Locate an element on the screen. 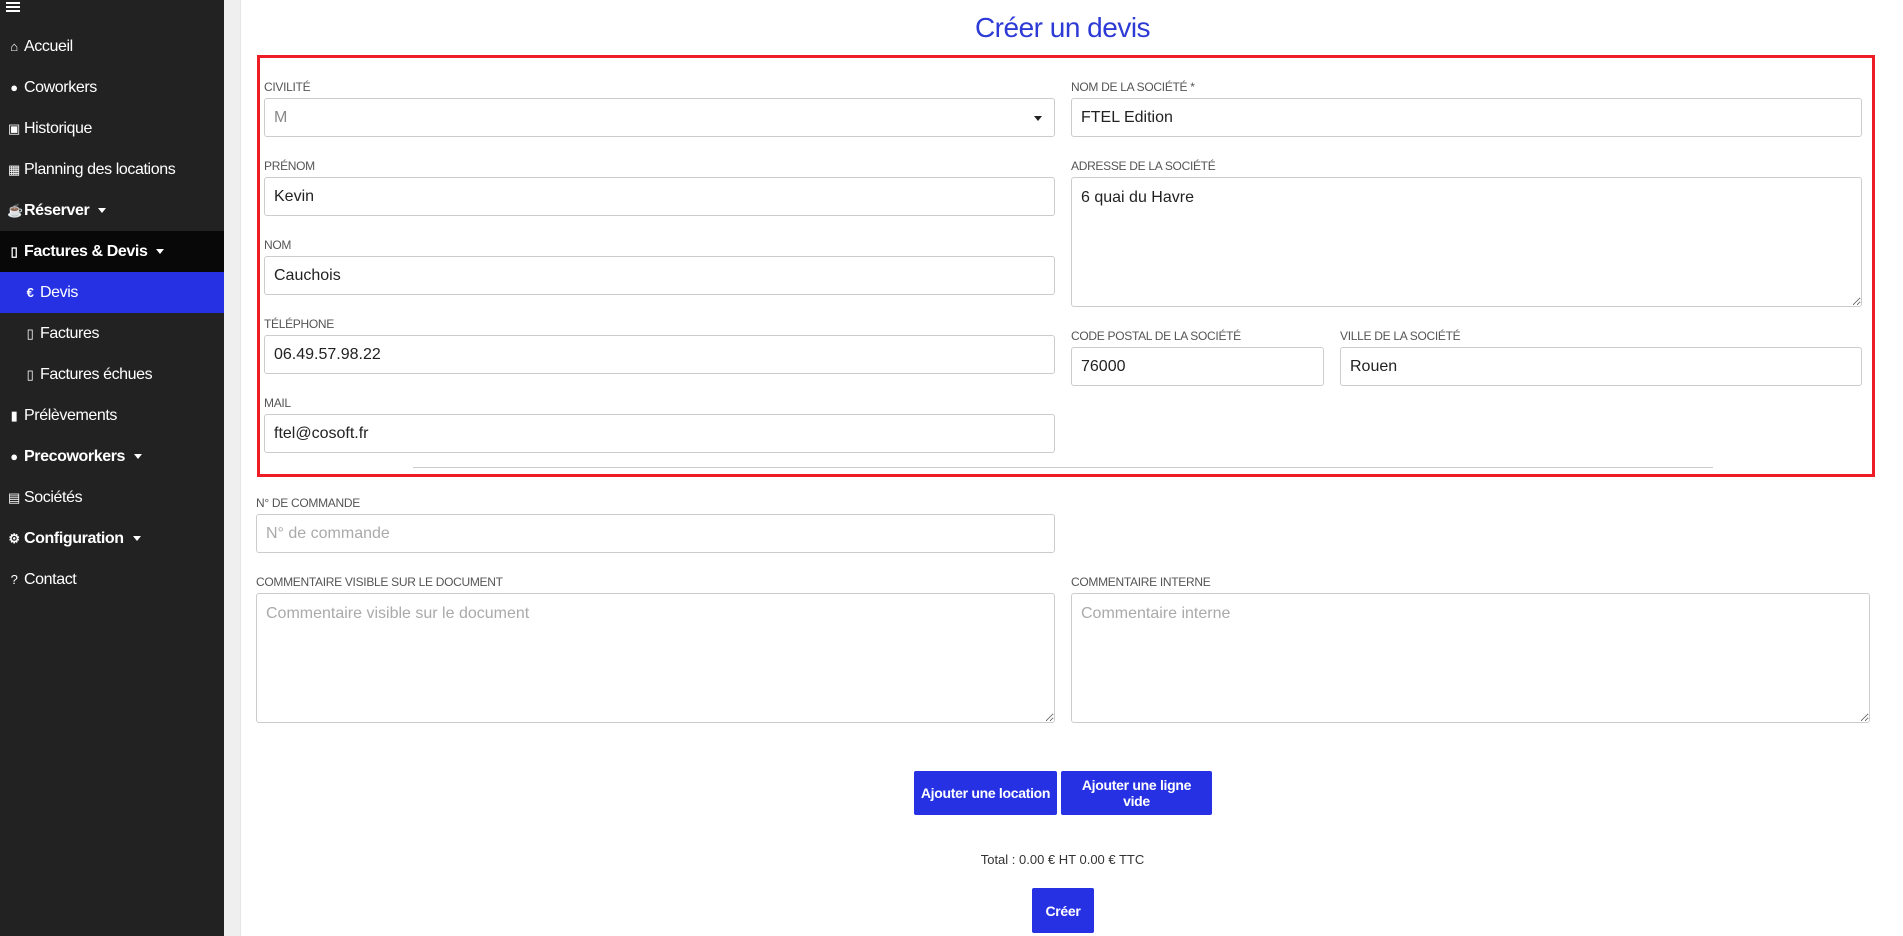  mail-input is located at coordinates (659, 433).